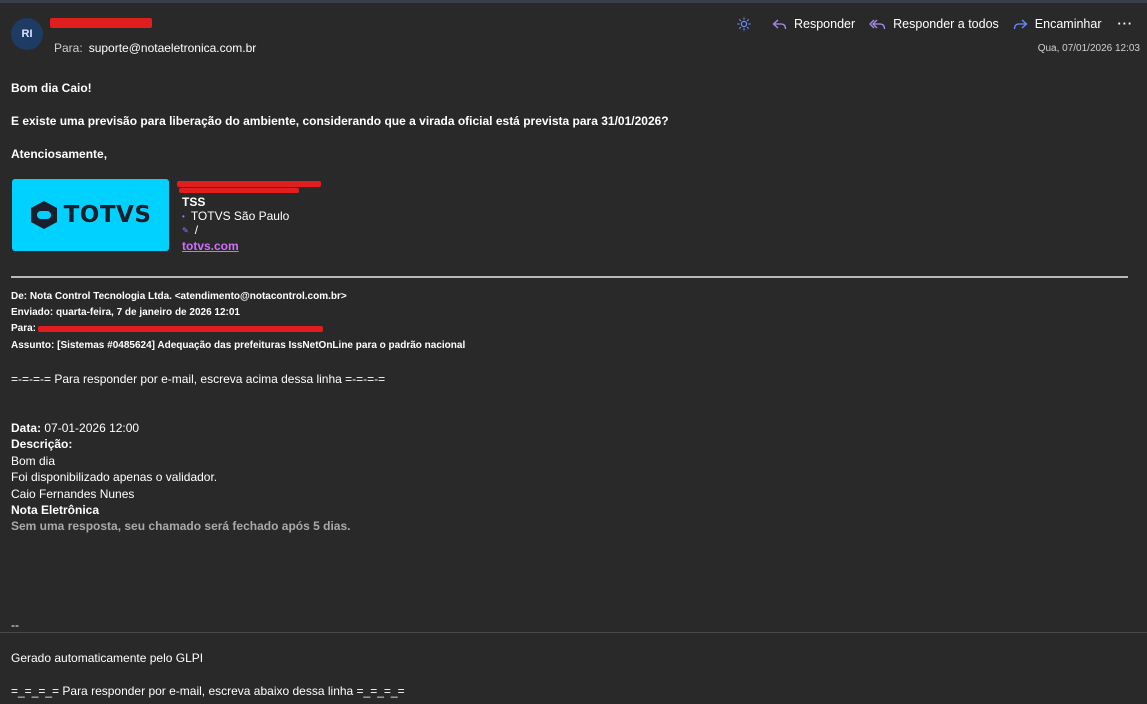 This screenshot has width=1147, height=704. I want to click on reply-label: Responder, so click(825, 24).